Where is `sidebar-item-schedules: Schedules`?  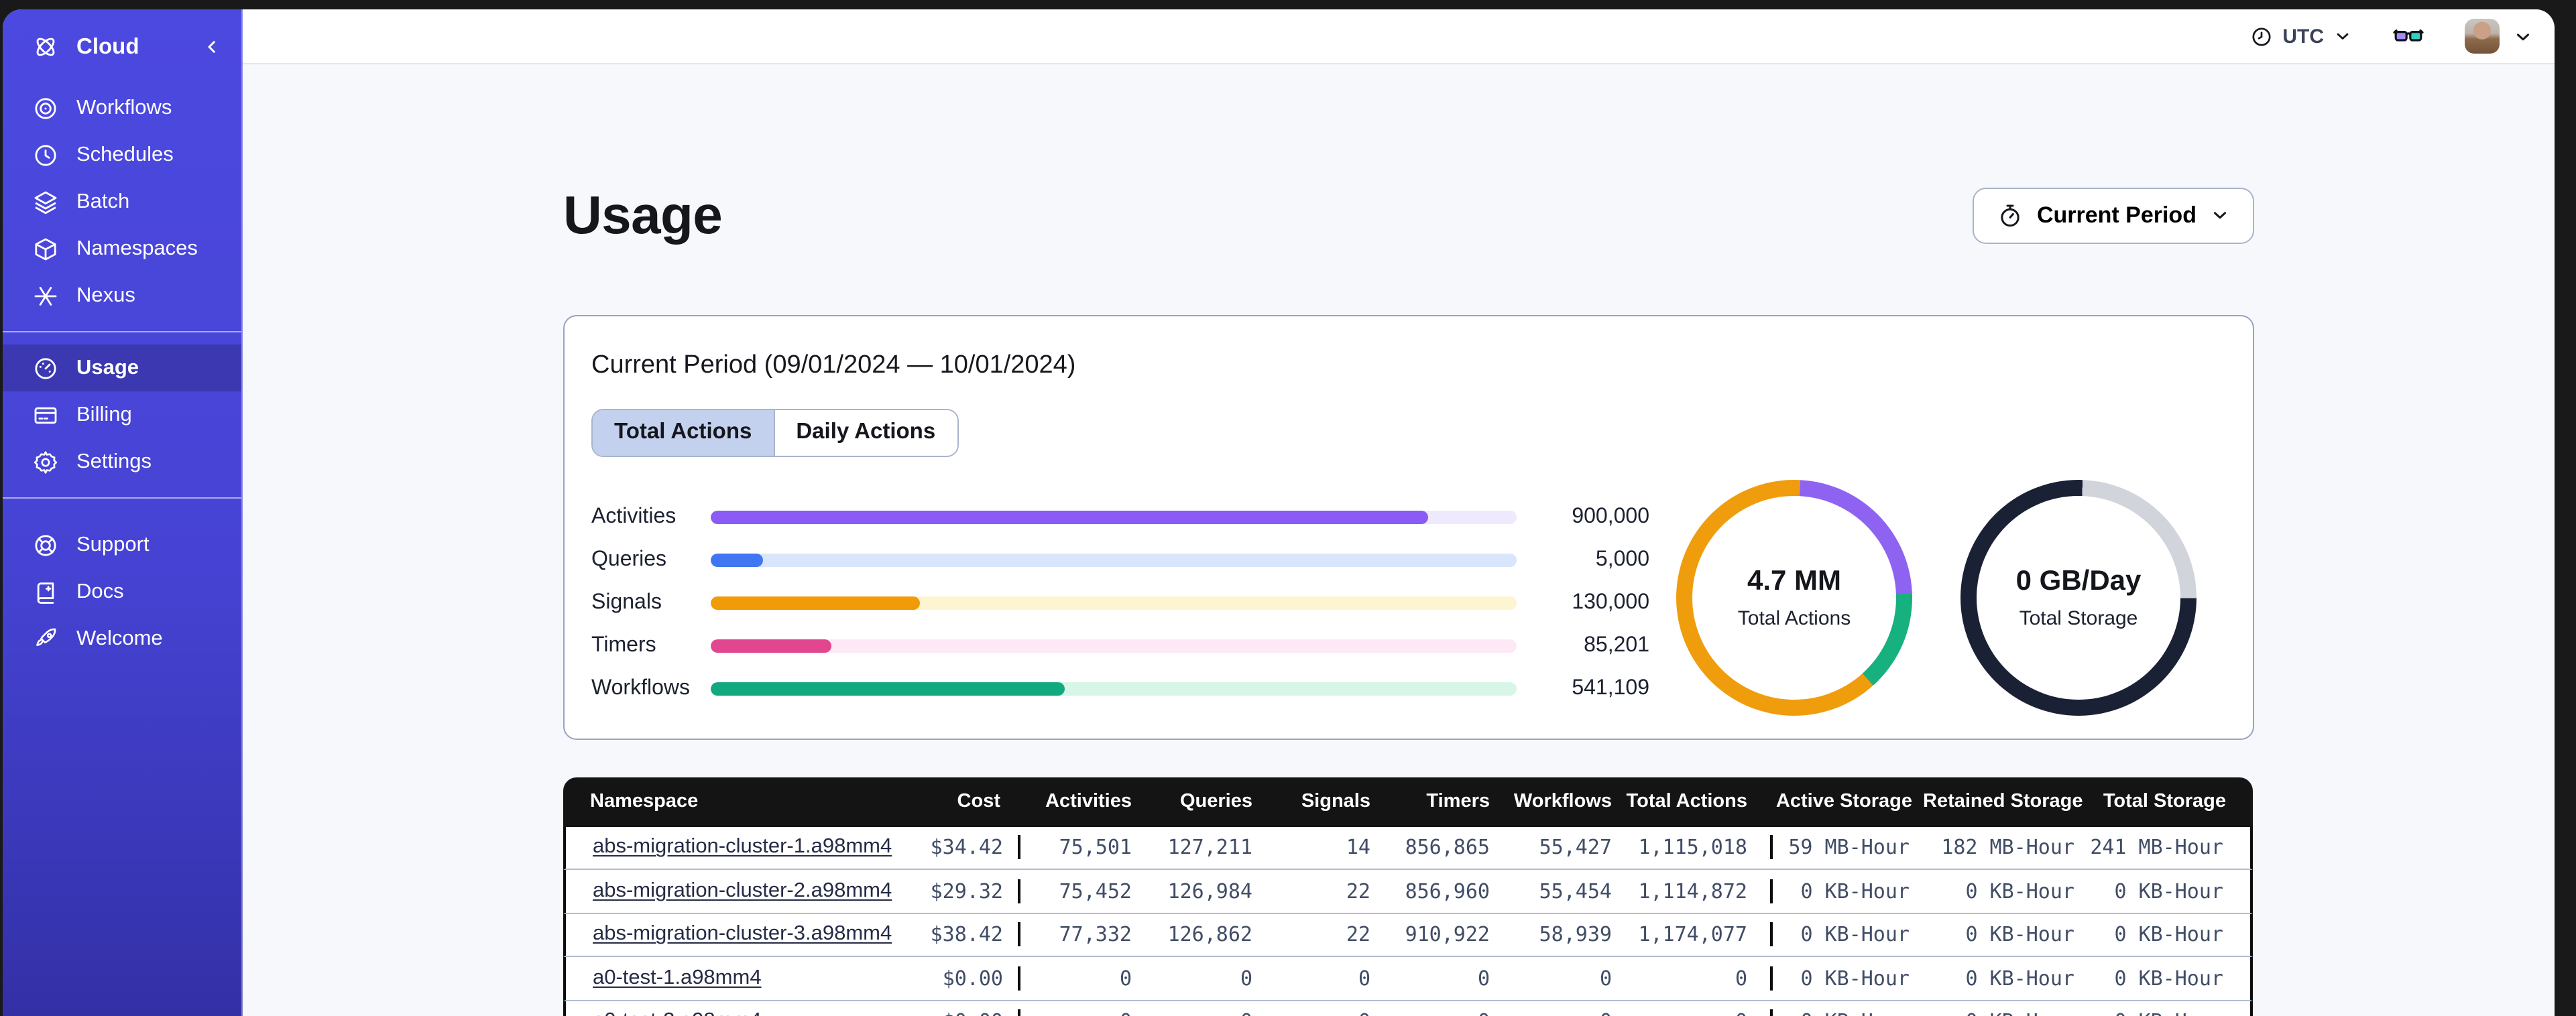
sidebar-item-schedules: Schedules is located at coordinates (122, 154).